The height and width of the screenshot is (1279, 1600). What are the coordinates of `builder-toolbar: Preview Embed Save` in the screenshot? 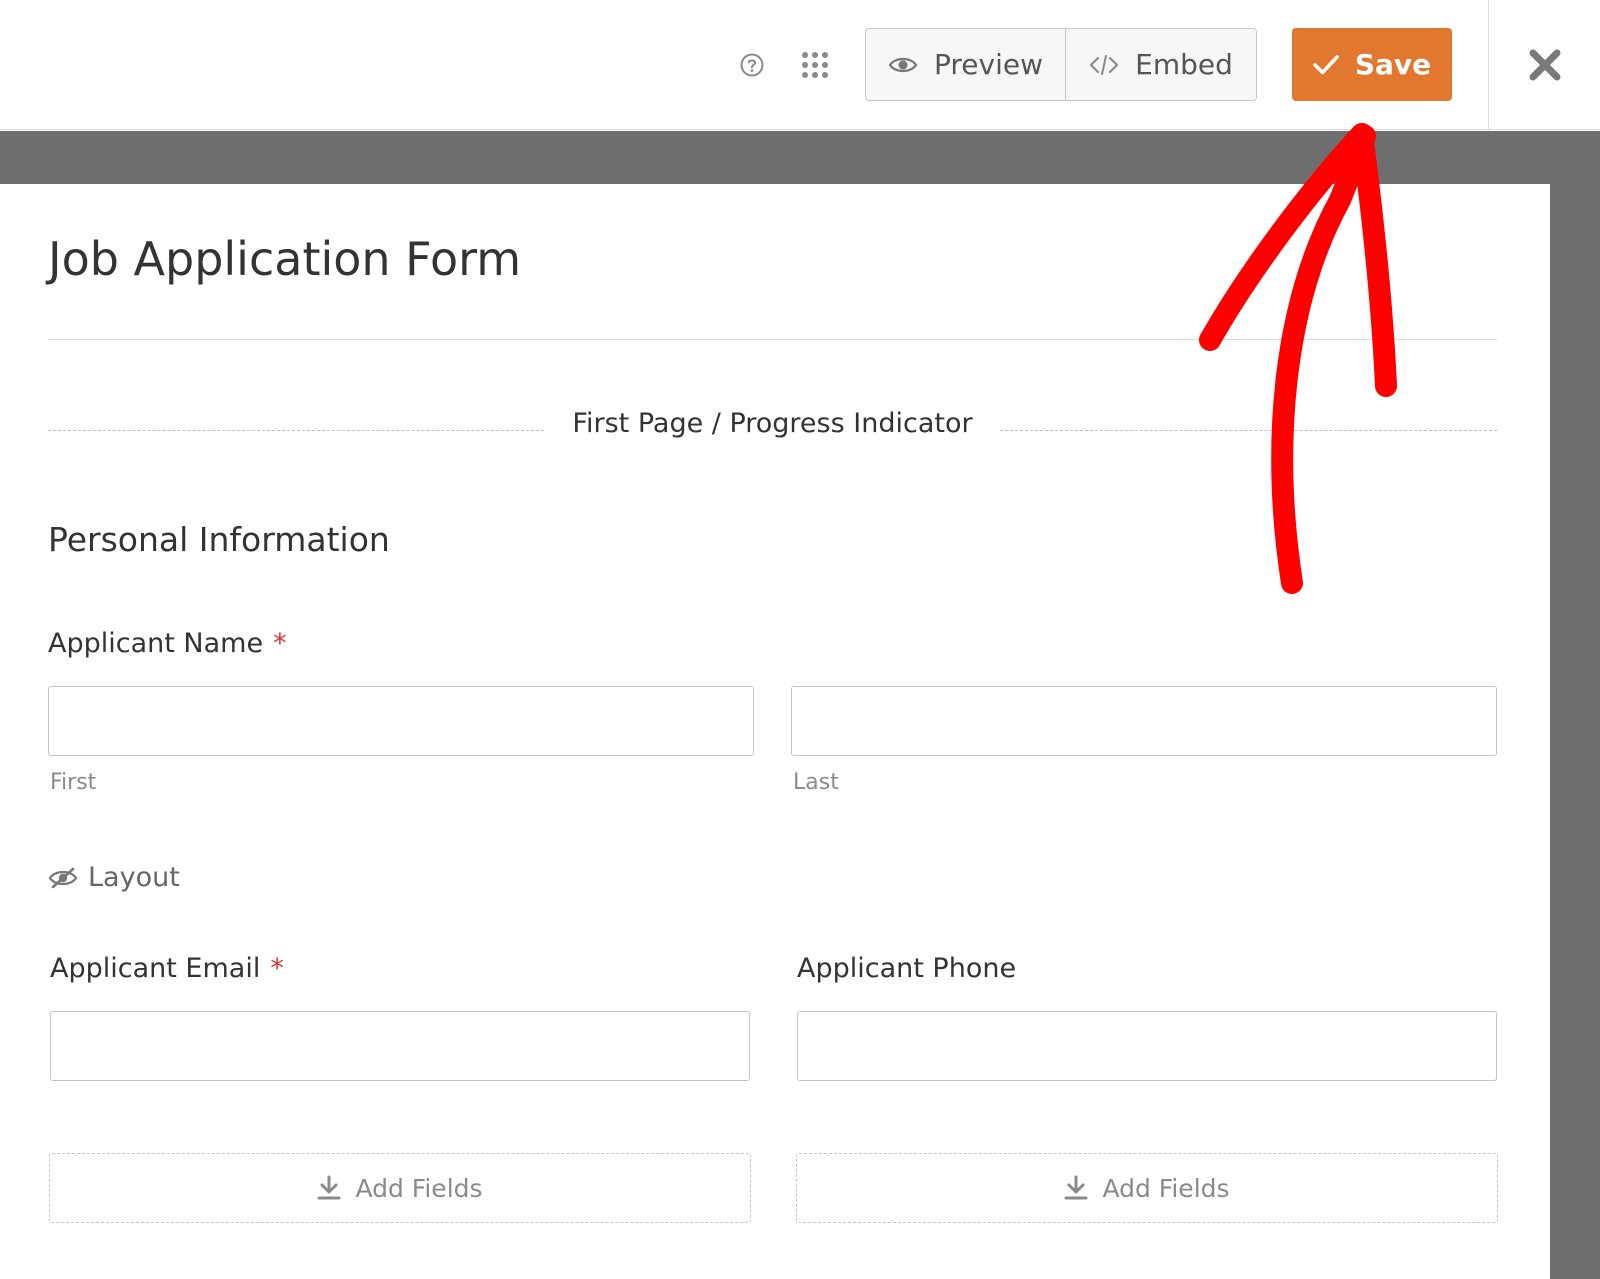 It's located at (800, 65).